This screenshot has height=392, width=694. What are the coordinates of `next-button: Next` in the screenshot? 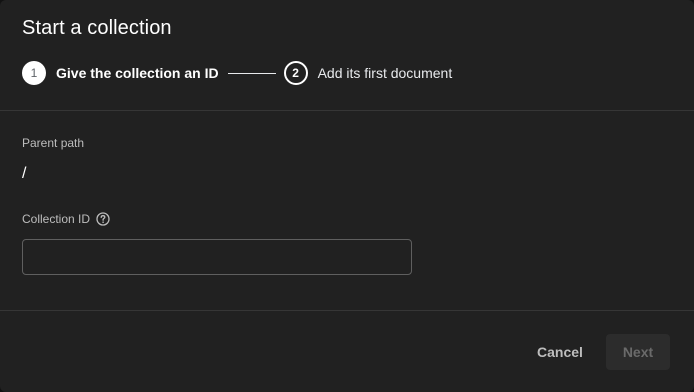 It's located at (638, 352).